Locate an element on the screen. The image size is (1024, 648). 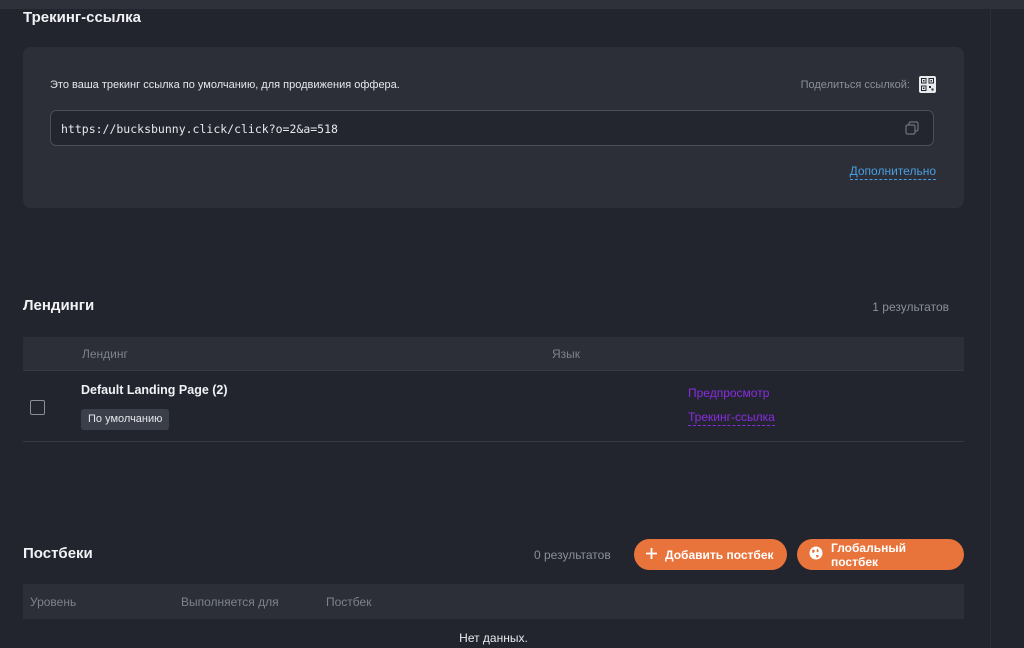
column-header-landing: Лендинг is located at coordinates (105, 354).